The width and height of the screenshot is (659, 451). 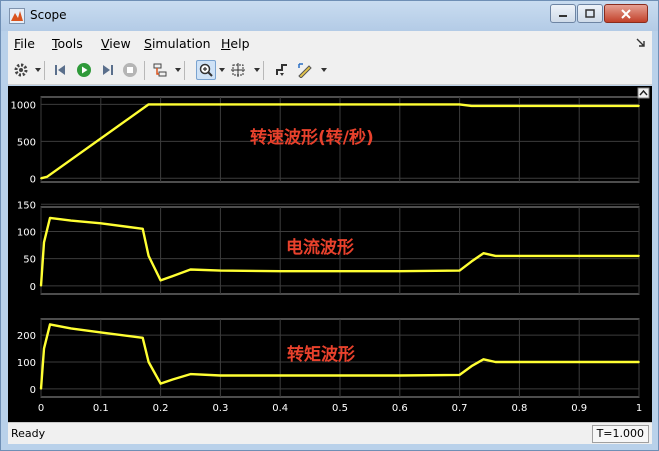 I want to click on run-icon, so click(x=84, y=70).